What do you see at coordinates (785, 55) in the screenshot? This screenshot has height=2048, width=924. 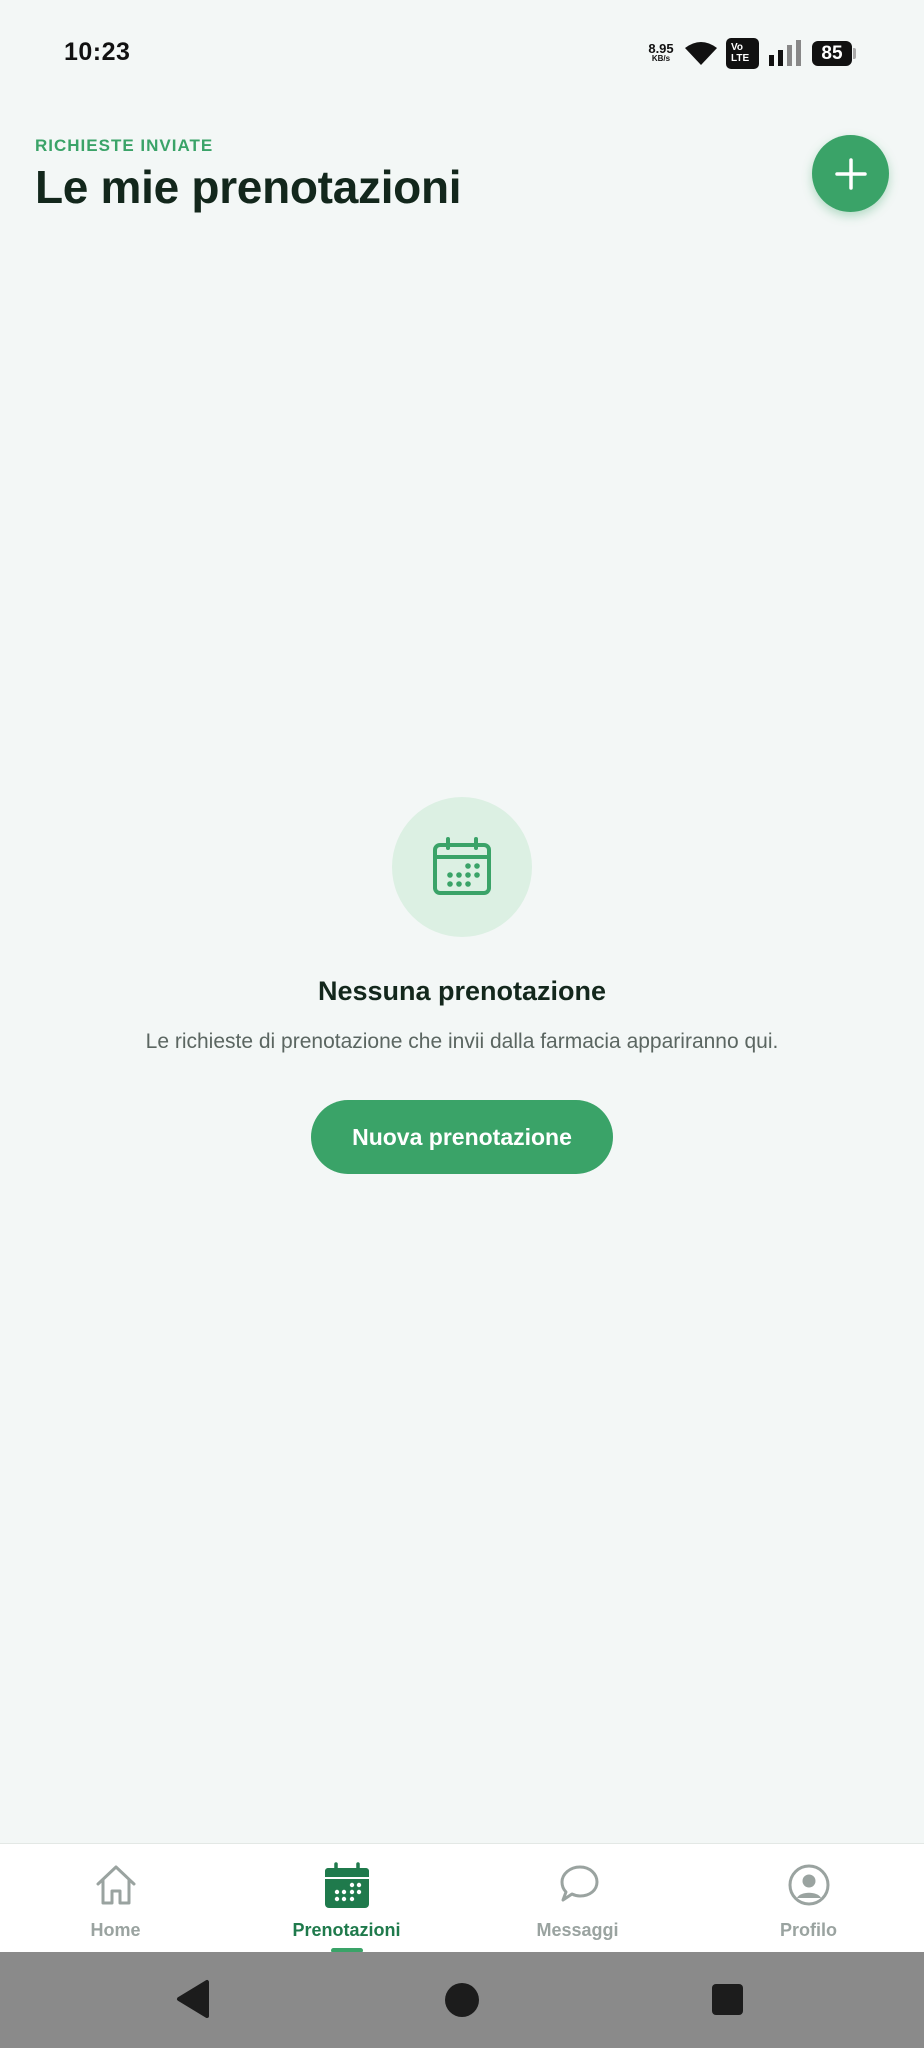 I see `signal-icon` at bounding box center [785, 55].